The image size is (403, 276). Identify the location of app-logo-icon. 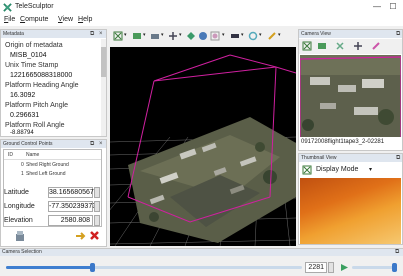
(7, 7).